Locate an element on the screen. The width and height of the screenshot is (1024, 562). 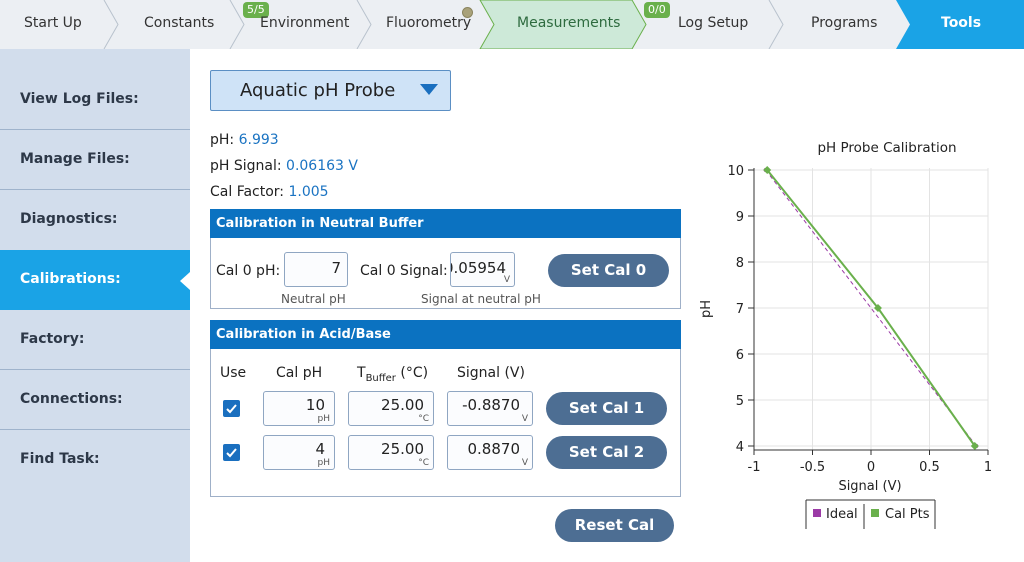
cal1-temp-unit: °C is located at coordinates (423, 419).